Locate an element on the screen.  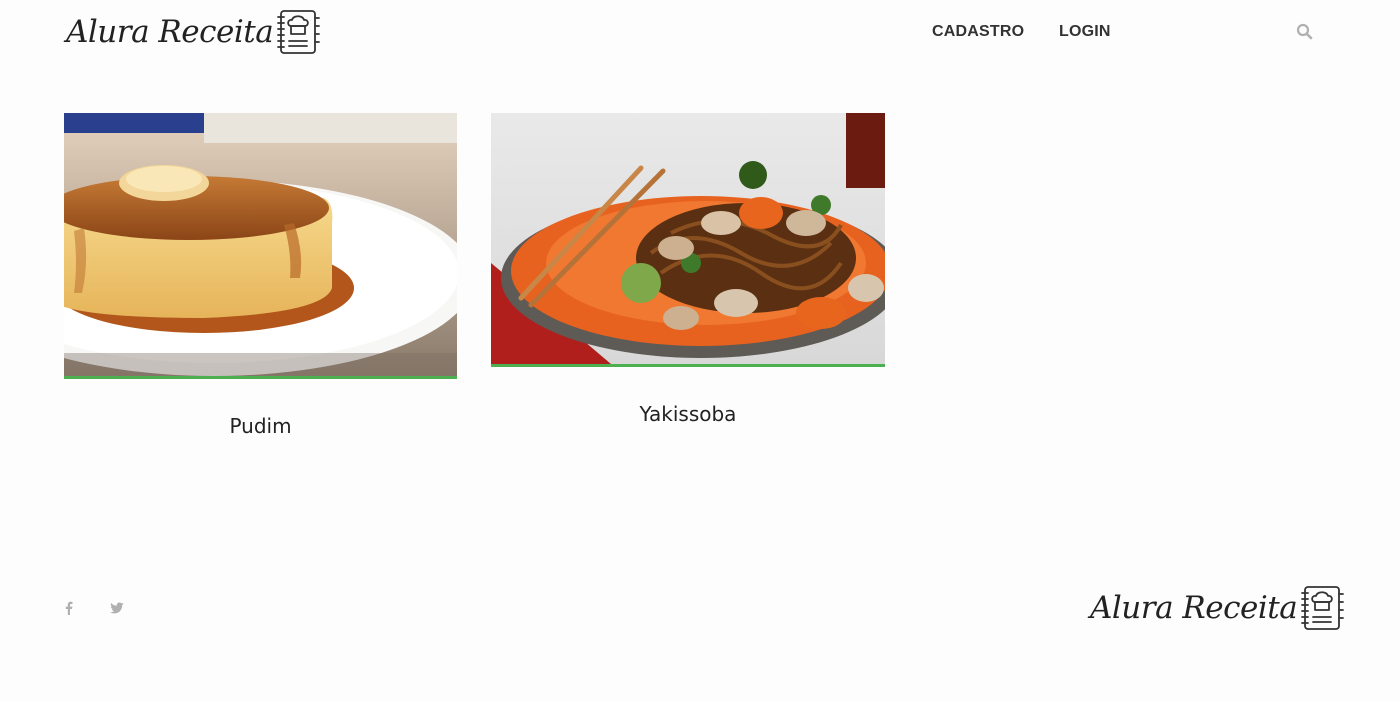
recipe-title: Yakissoba is located at coordinates (688, 414).